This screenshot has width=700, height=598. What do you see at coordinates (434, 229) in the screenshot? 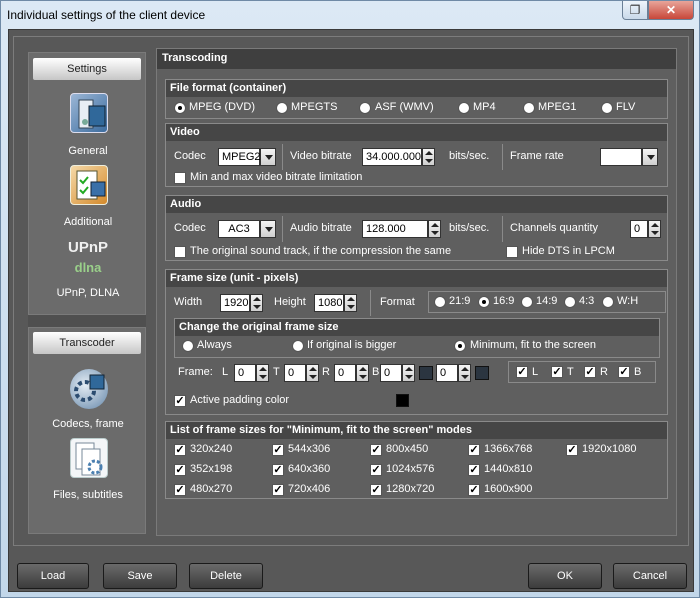
I see `audio-bitrate-spinner` at bounding box center [434, 229].